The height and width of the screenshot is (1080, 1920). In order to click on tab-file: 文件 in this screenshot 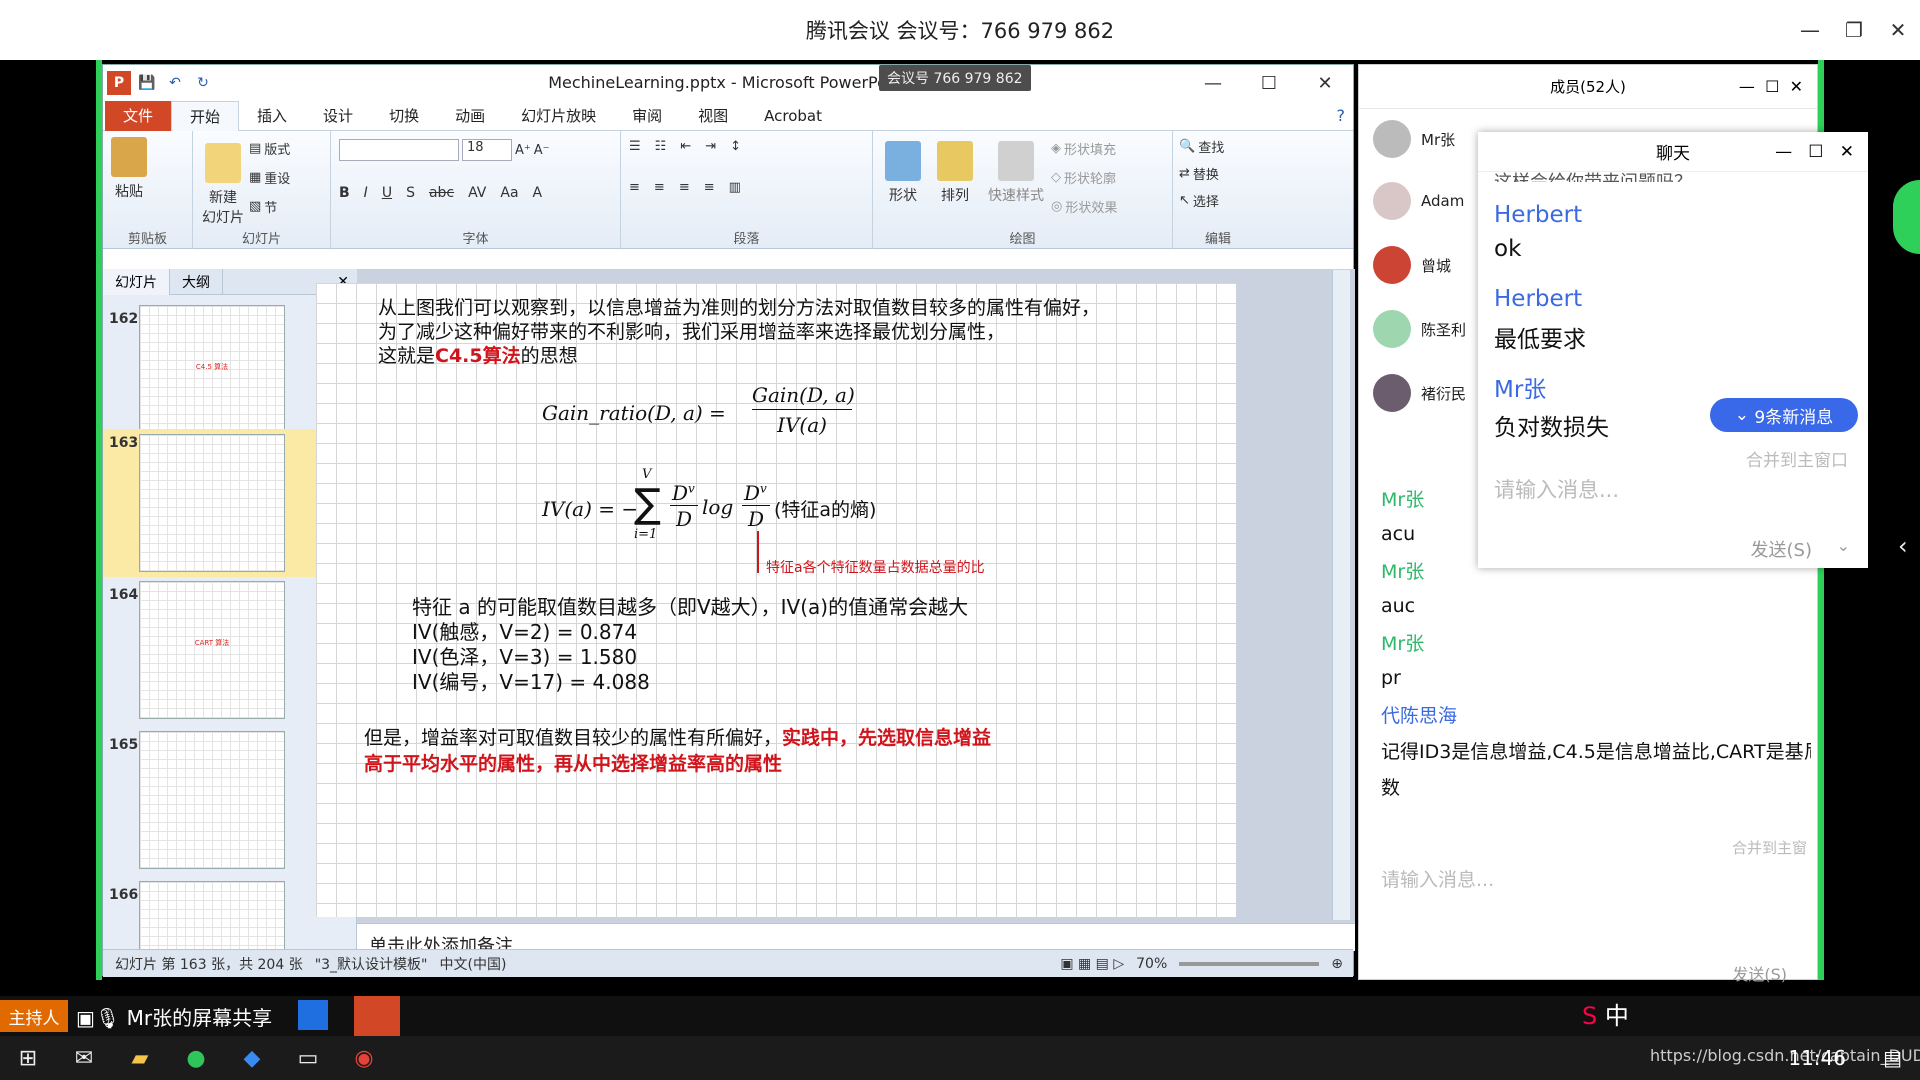, I will do `click(138, 115)`.